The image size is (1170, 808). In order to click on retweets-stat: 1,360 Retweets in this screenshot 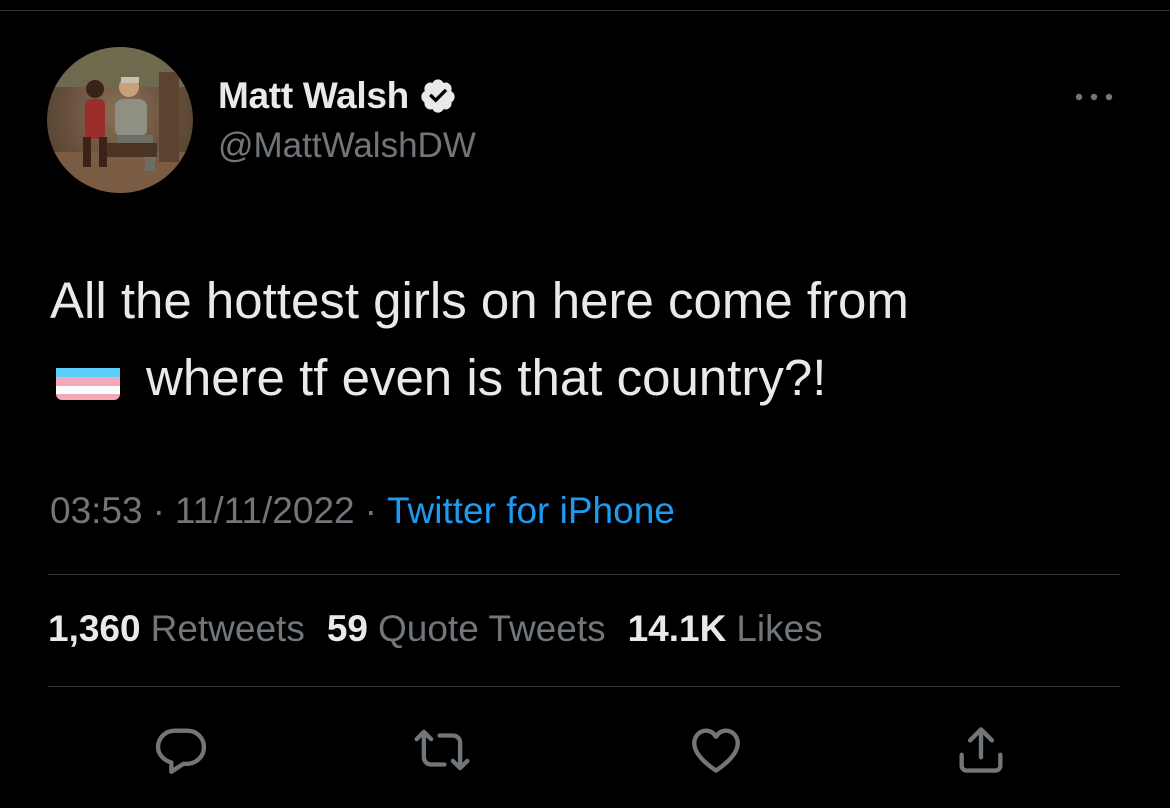, I will do `click(187, 628)`.